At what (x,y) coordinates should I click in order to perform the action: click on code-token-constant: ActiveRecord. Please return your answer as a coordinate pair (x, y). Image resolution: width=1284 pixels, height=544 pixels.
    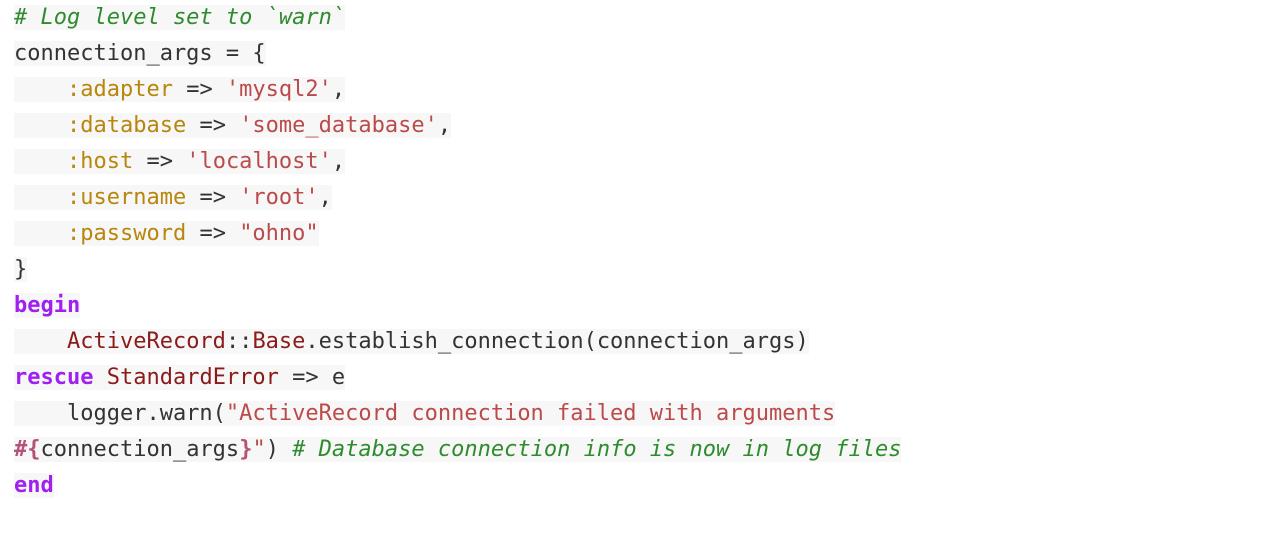
    Looking at the image, I should click on (146, 341).